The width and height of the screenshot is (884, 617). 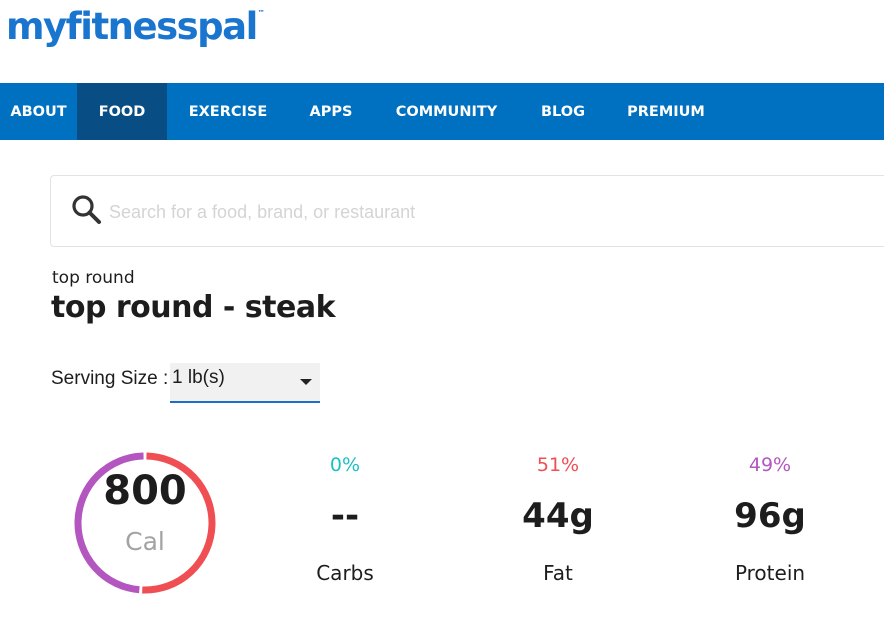 I want to click on logo-text: myfitnesspal, so click(x=132, y=26).